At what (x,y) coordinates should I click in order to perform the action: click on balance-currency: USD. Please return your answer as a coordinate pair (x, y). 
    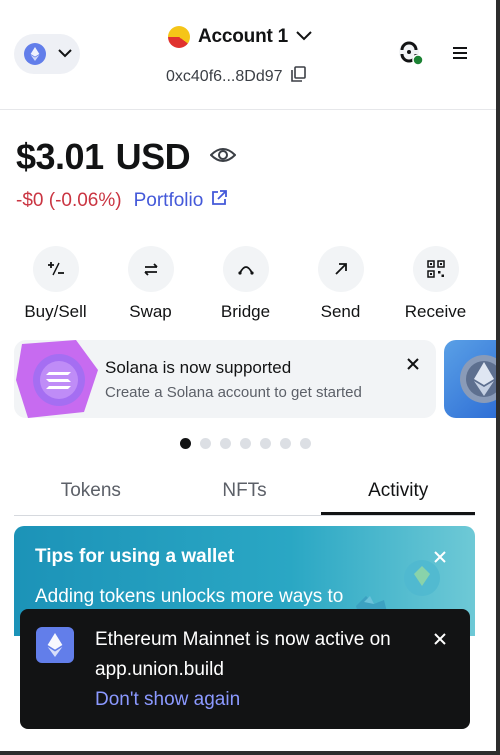
    Looking at the image, I should click on (153, 156).